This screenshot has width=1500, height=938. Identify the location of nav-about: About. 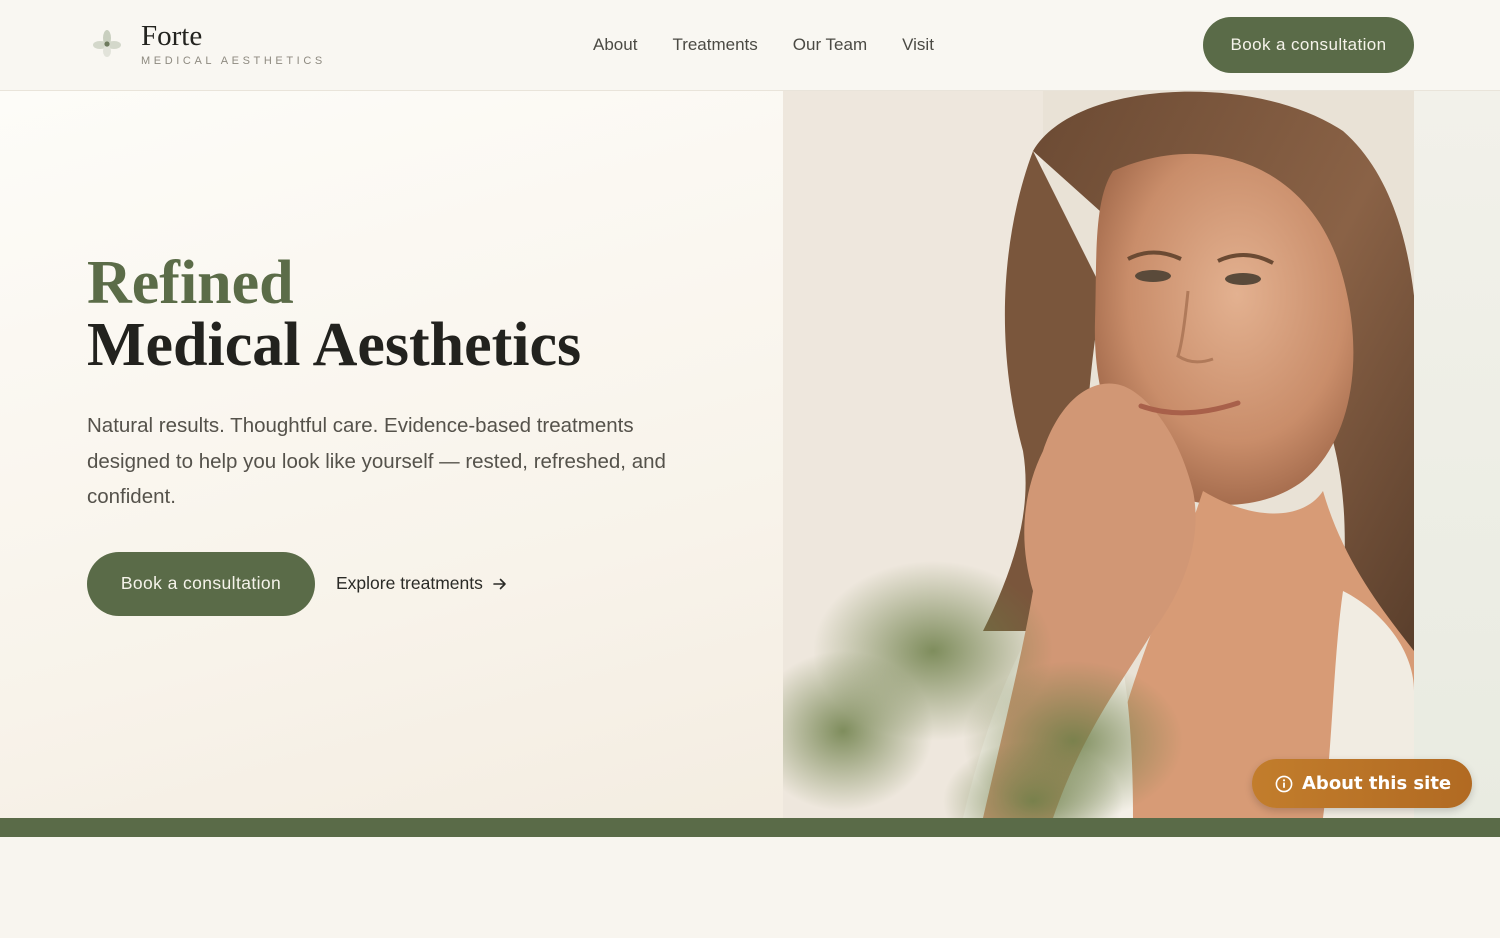
(615, 45).